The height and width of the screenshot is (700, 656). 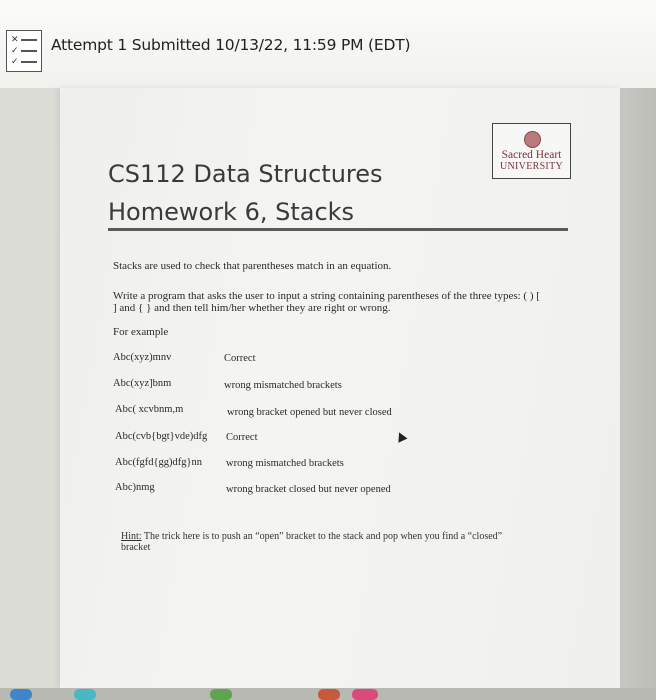 What do you see at coordinates (308, 489) in the screenshot?
I see `example-result: wrong bracket closed but never opened` at bounding box center [308, 489].